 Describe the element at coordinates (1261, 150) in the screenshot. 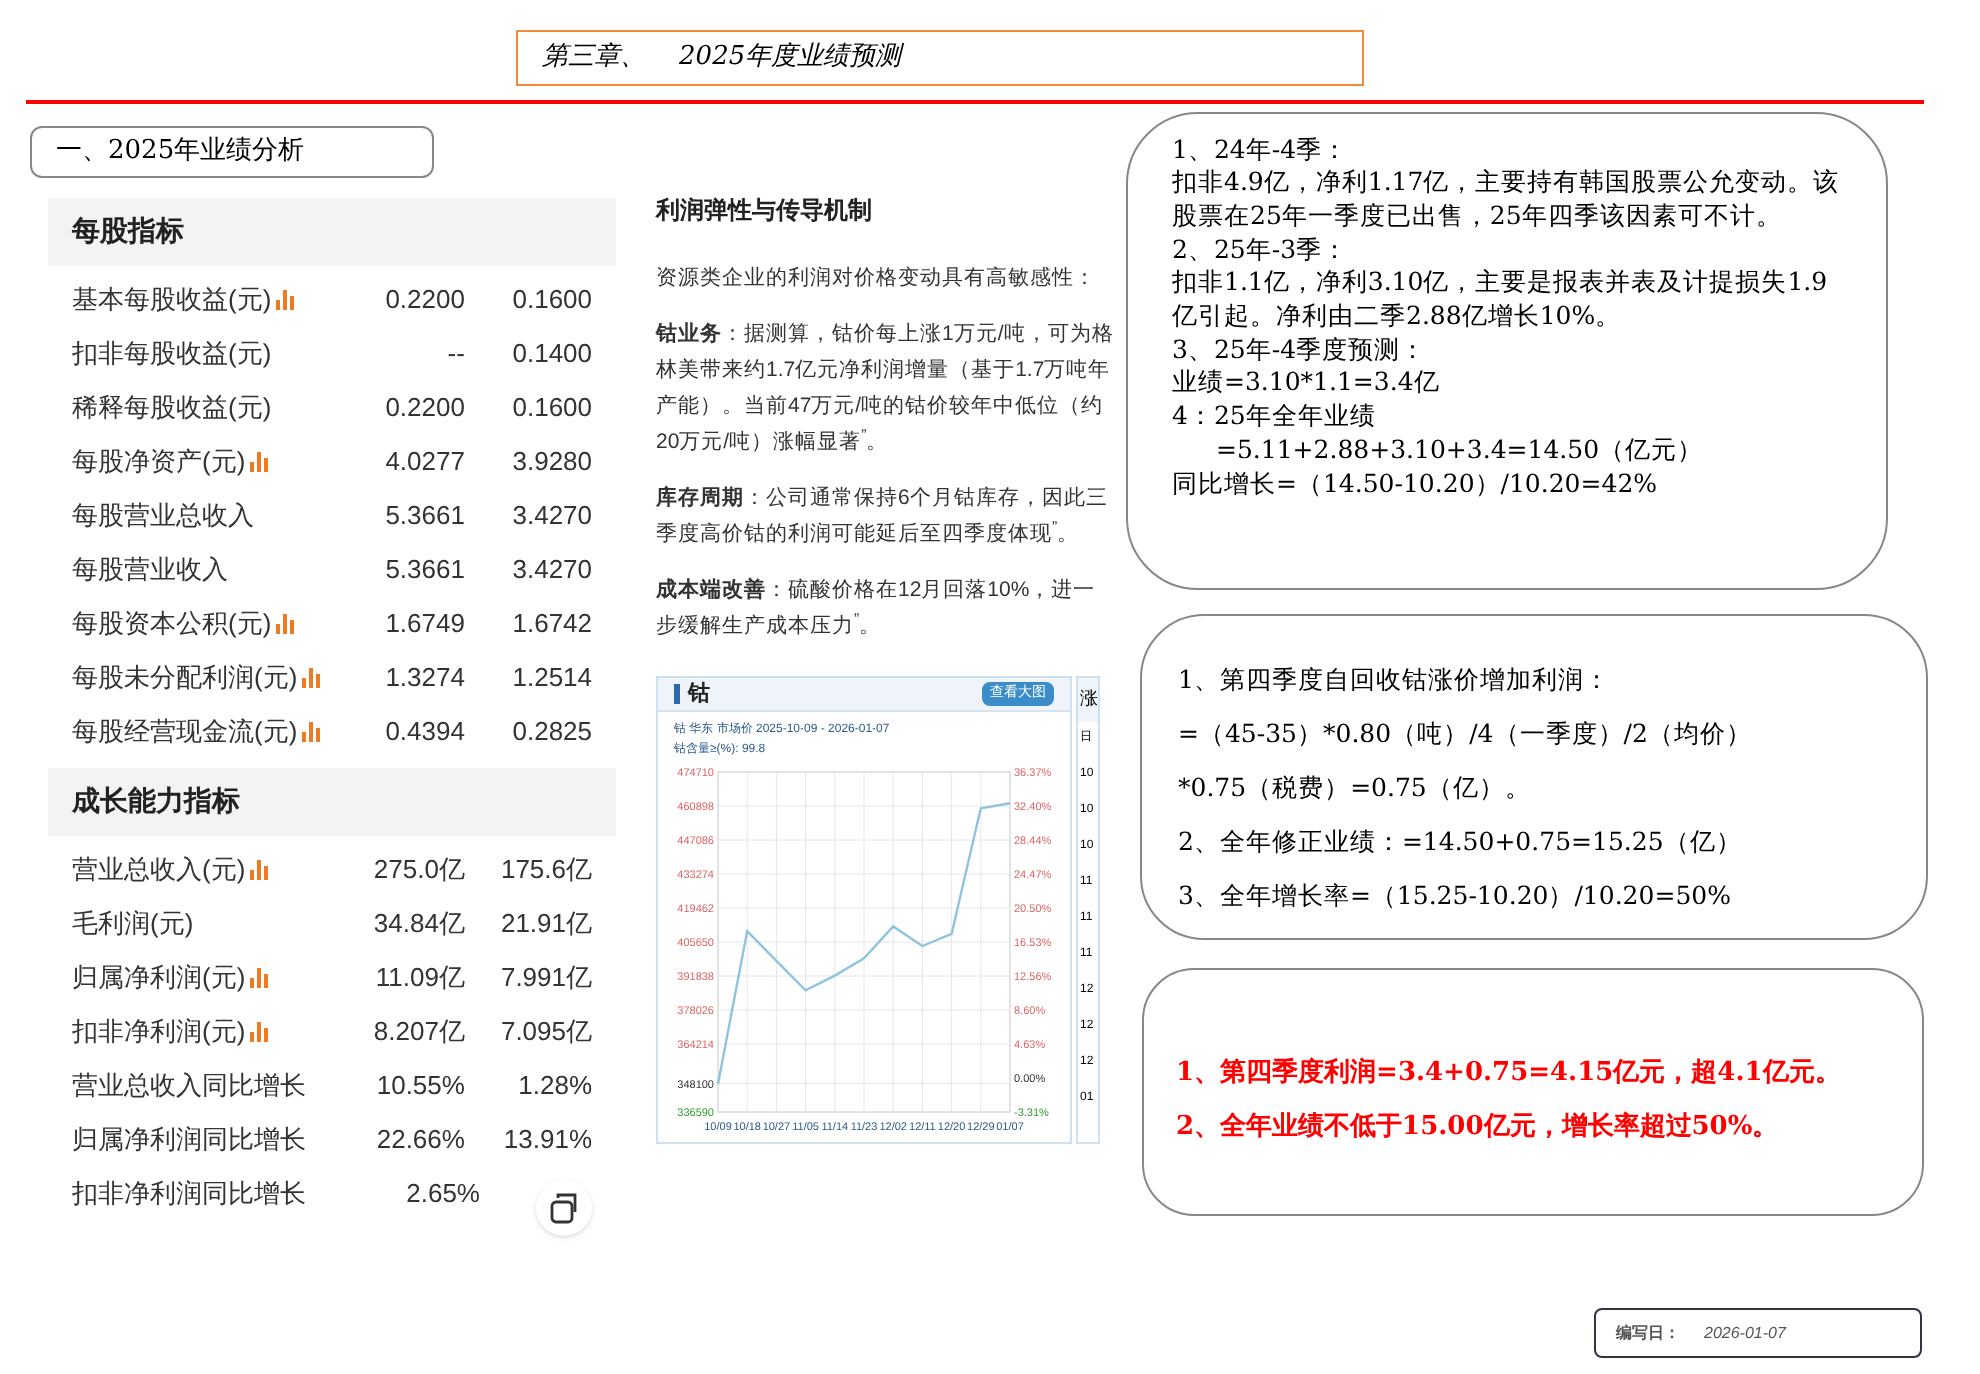

I see `note-text: 1、24年-4季：` at that location.